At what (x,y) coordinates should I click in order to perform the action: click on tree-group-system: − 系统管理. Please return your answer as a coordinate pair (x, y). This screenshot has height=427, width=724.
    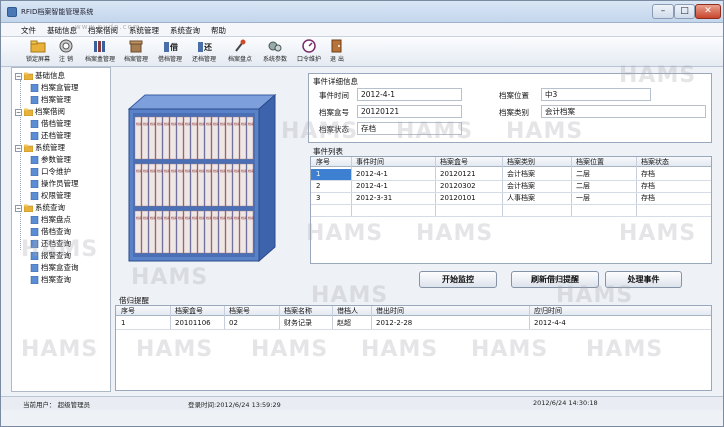
    Looking at the image, I should click on (40, 147).